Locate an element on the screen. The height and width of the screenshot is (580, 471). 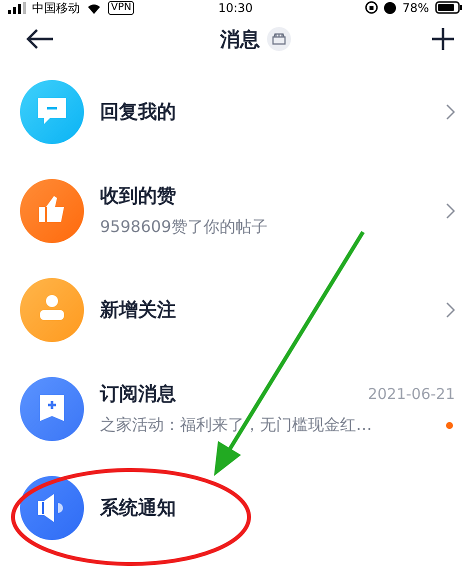
item-title: 收到的赞 is located at coordinates (138, 196).